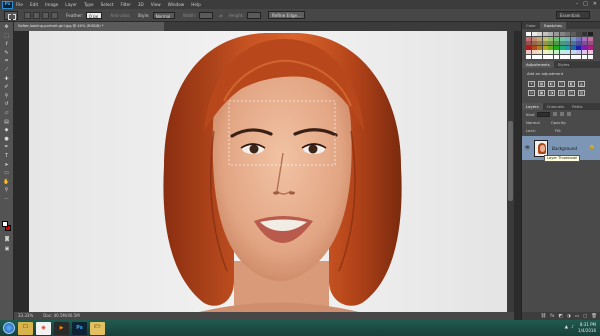 The height and width of the screenshot is (336, 600). What do you see at coordinates (45, 15) in the screenshot?
I see `subtract-selection-icon` at bounding box center [45, 15].